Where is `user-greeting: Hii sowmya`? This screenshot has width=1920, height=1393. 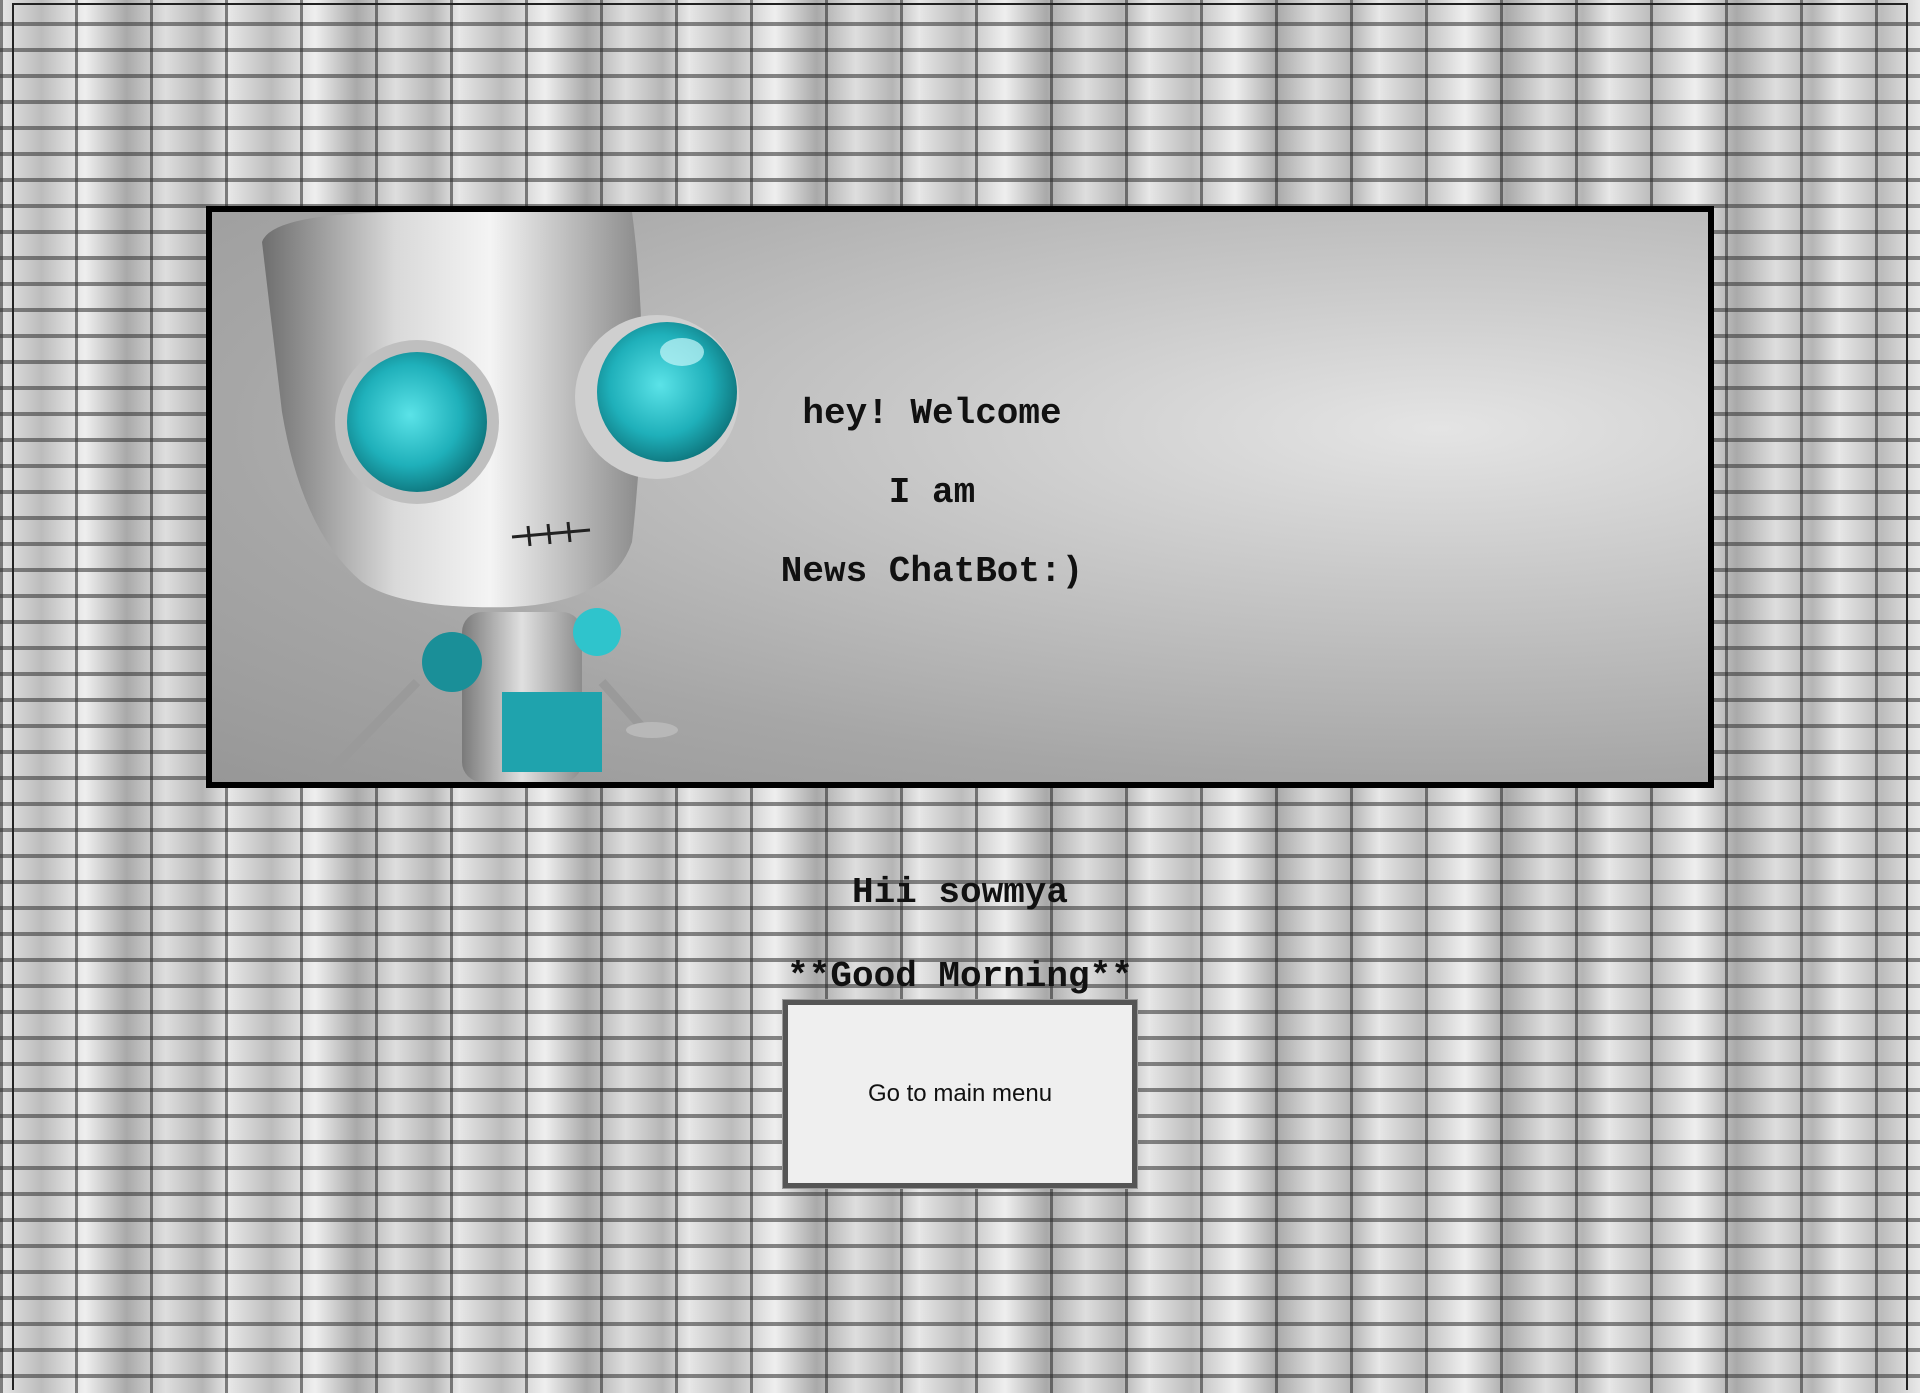
user-greeting: Hii sowmya is located at coordinates (960, 892).